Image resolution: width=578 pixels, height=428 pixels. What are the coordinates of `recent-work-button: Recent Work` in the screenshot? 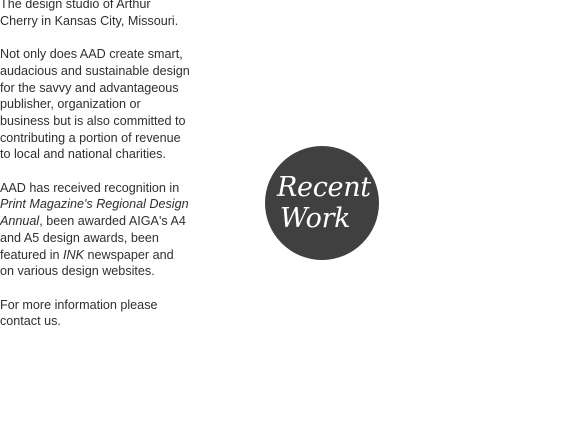 It's located at (322, 203).